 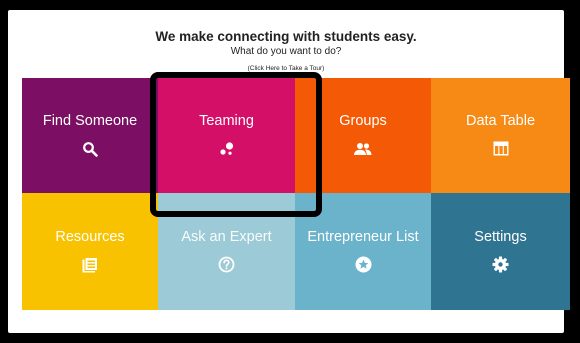 I want to click on tile-label: Data Table, so click(x=500, y=120).